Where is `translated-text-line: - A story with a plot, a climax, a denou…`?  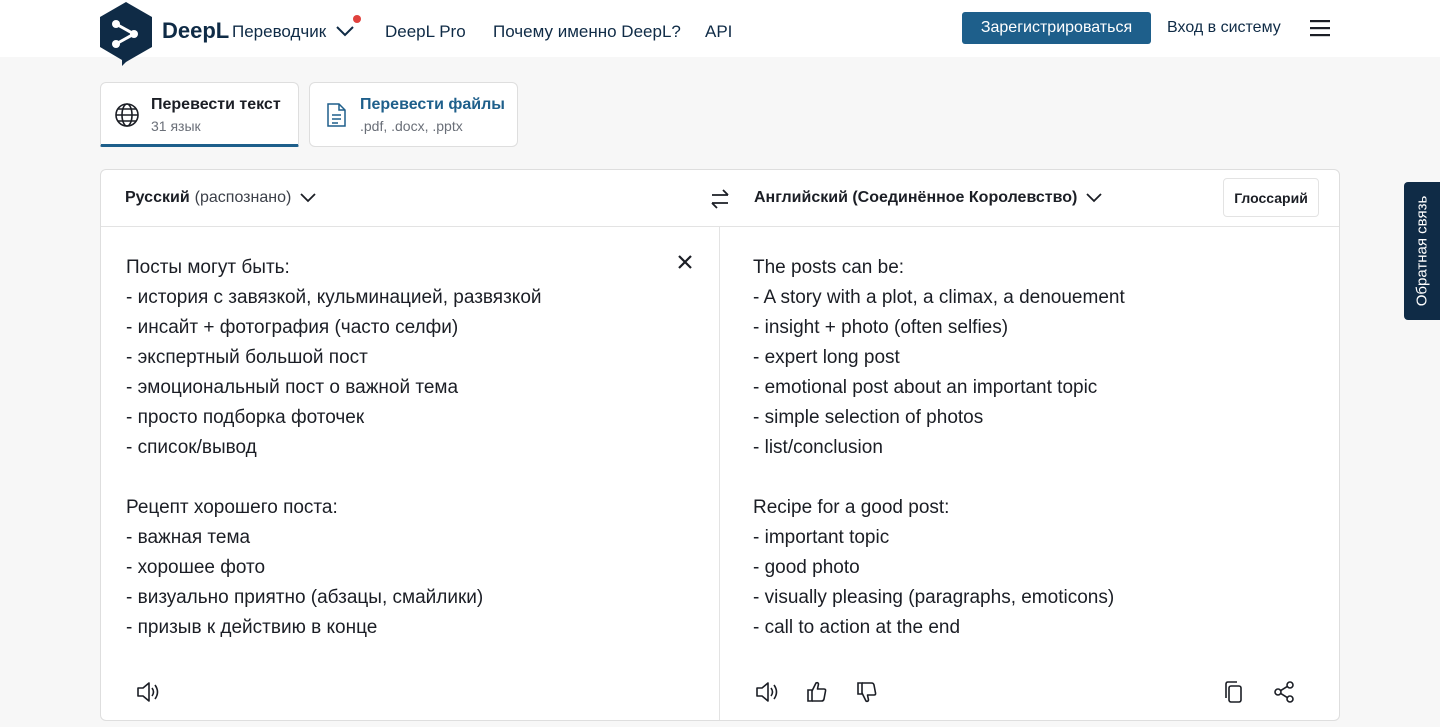 translated-text-line: - A story with a plot, a climax, a denou… is located at coordinates (939, 297).